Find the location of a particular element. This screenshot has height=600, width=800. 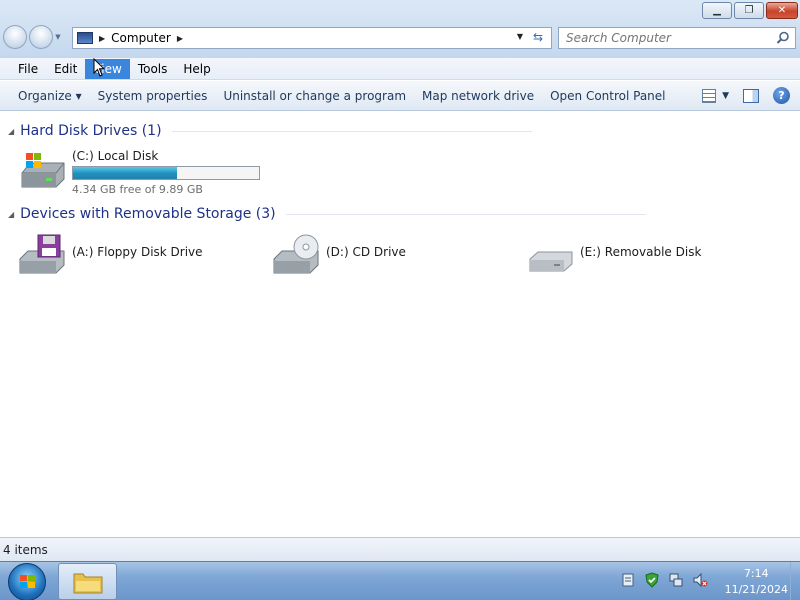

preview-pane-icon is located at coordinates (751, 95).